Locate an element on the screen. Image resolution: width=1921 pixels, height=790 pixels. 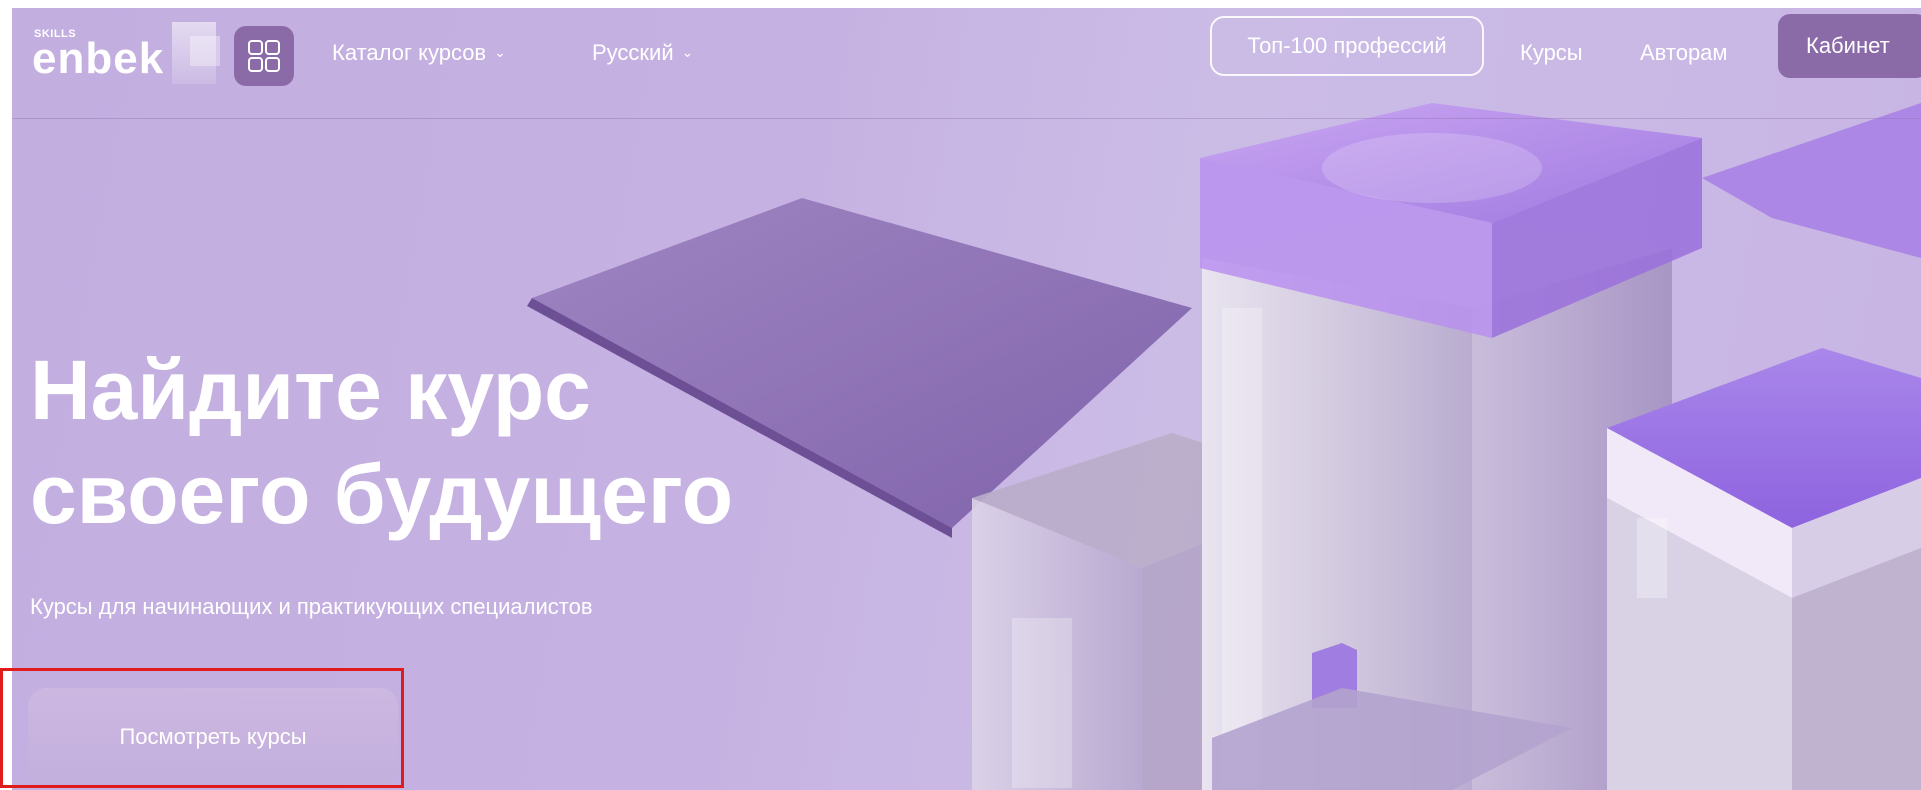
top100-professions-button: Топ-100 профессий is located at coordinates (1347, 46).